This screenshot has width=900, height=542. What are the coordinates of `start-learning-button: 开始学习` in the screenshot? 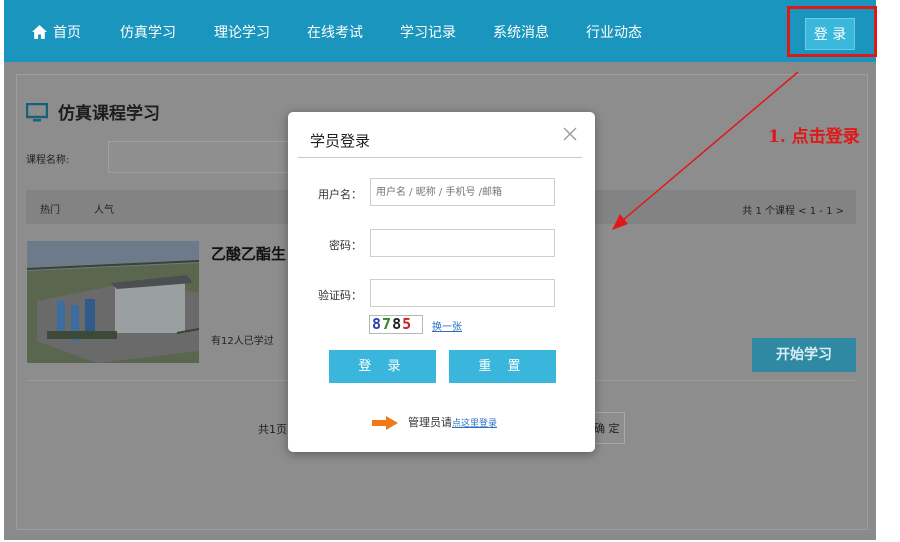 It's located at (804, 355).